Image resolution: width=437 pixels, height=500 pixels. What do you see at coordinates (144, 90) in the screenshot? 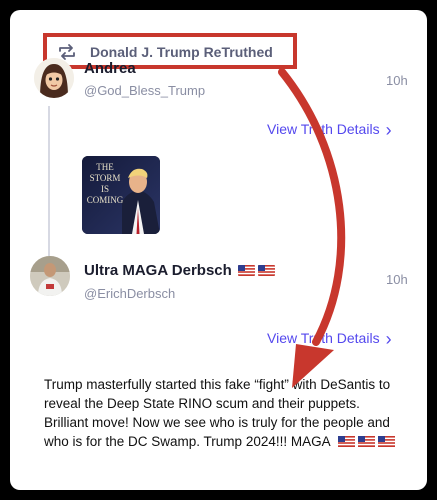
I see `post-author-handle: @God_Bless_Trump` at bounding box center [144, 90].